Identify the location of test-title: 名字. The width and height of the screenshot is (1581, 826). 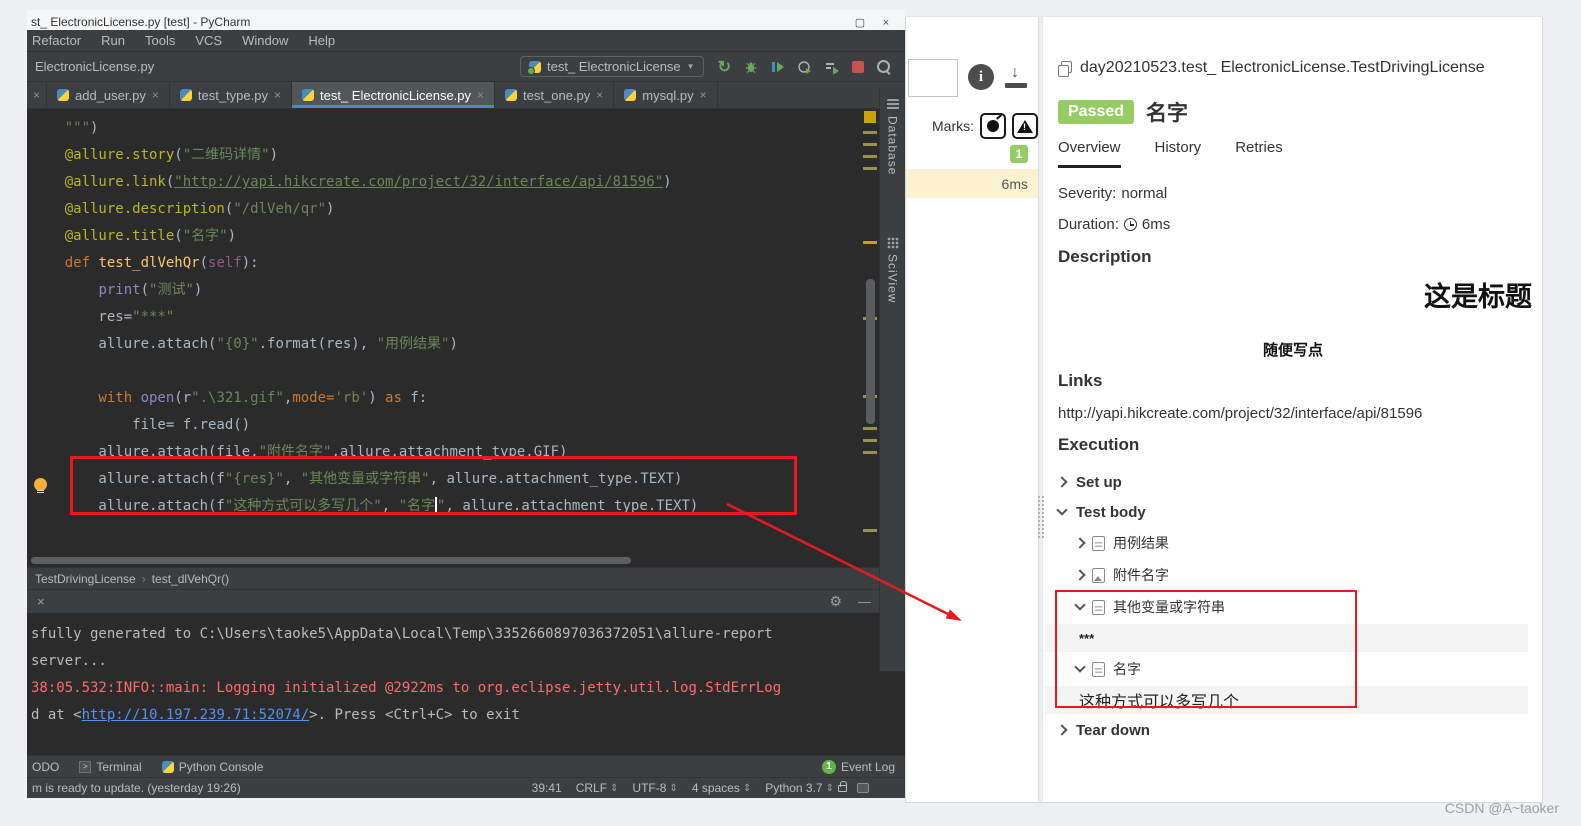
(1167, 113).